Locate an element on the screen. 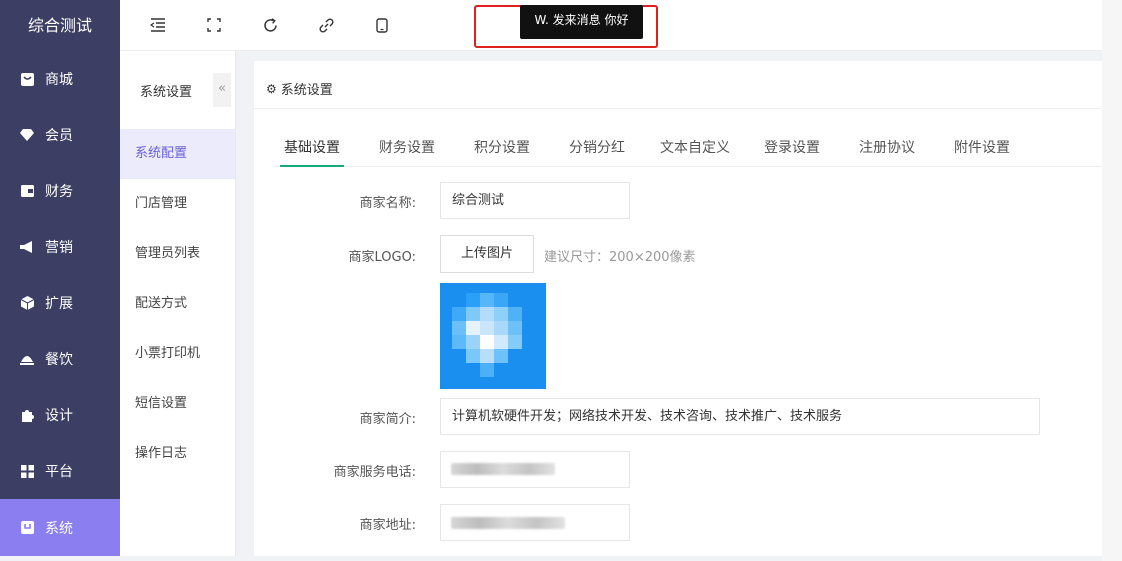 The height and width of the screenshot is (561, 1122). sidebar-item-member: 会员 is located at coordinates (60, 135).